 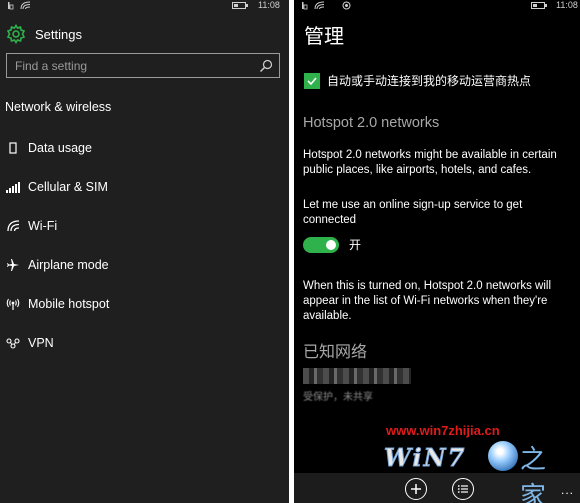 I want to click on hotspot-heading: Hotspot 2.0 networks, so click(x=371, y=123).